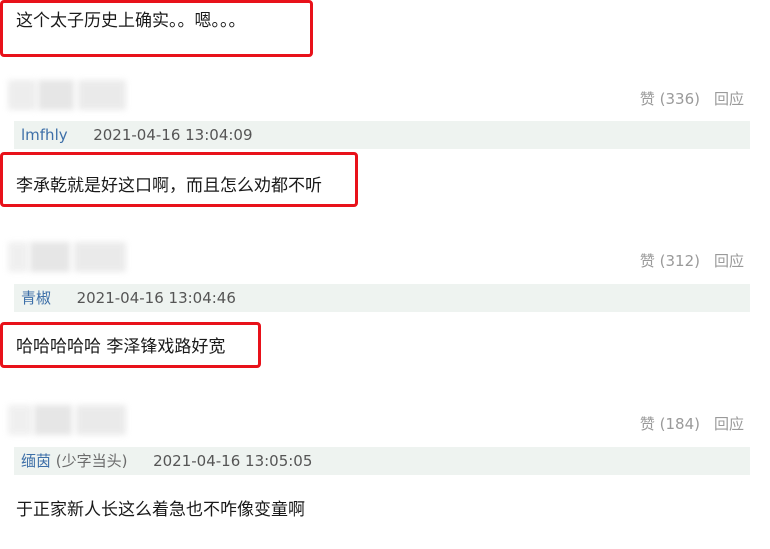  I want to click on comment-actions-2: 赞 (312) 回应, so click(692, 261).